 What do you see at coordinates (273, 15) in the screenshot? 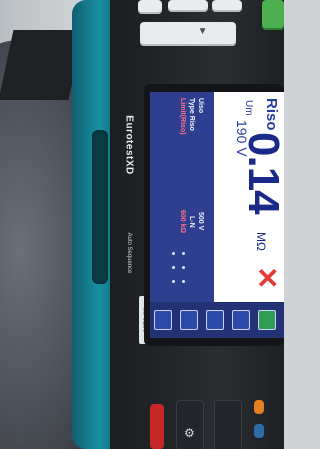
I see `green-function-key` at bounding box center [273, 15].